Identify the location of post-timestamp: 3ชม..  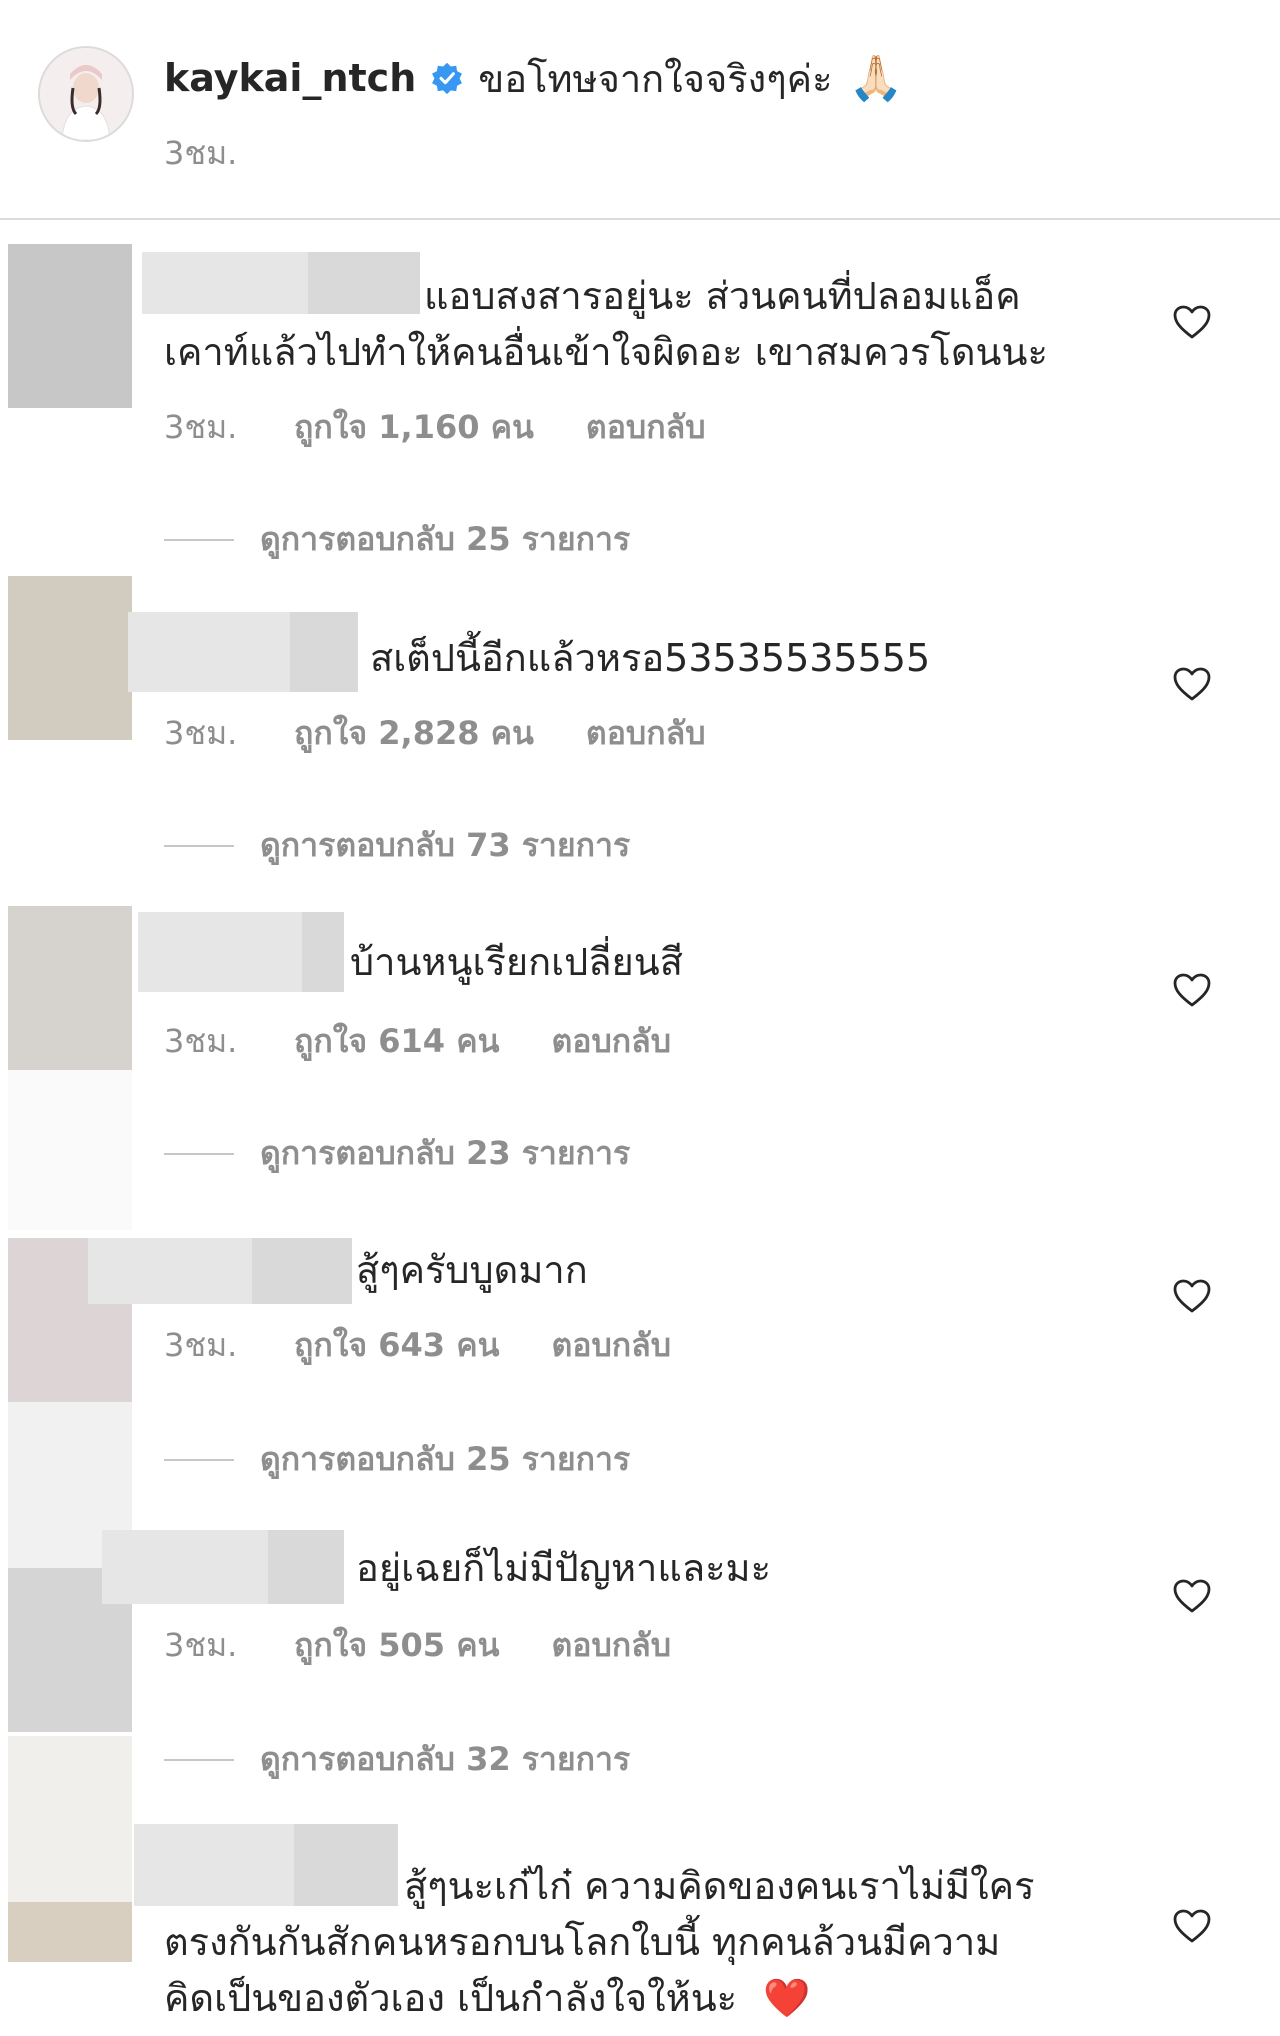
(201, 153).